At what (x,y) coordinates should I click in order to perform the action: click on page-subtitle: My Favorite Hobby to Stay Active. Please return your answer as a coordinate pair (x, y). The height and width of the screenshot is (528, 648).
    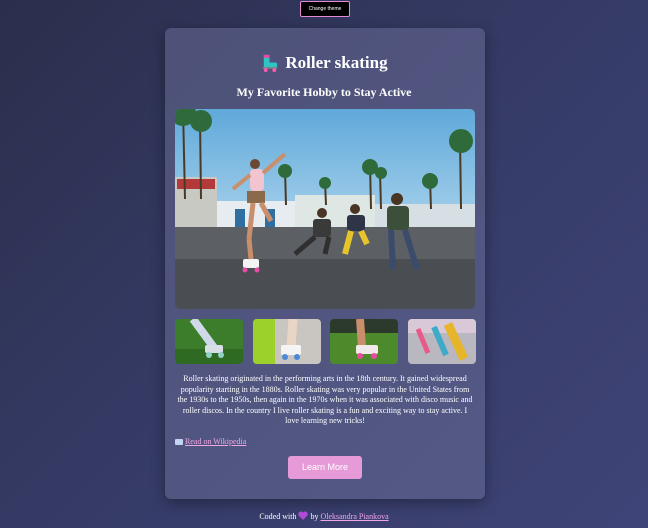
    Looking at the image, I should click on (324, 92).